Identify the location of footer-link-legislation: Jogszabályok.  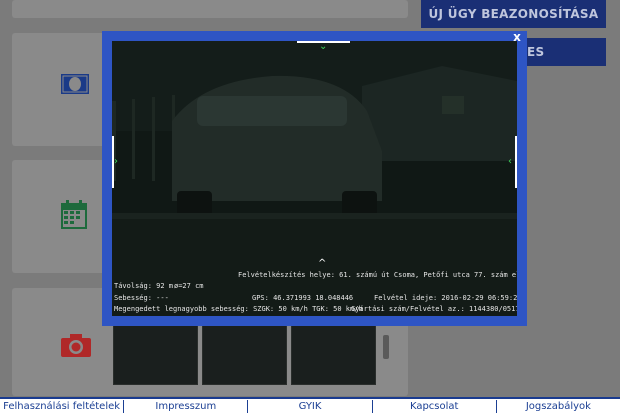
(558, 406).